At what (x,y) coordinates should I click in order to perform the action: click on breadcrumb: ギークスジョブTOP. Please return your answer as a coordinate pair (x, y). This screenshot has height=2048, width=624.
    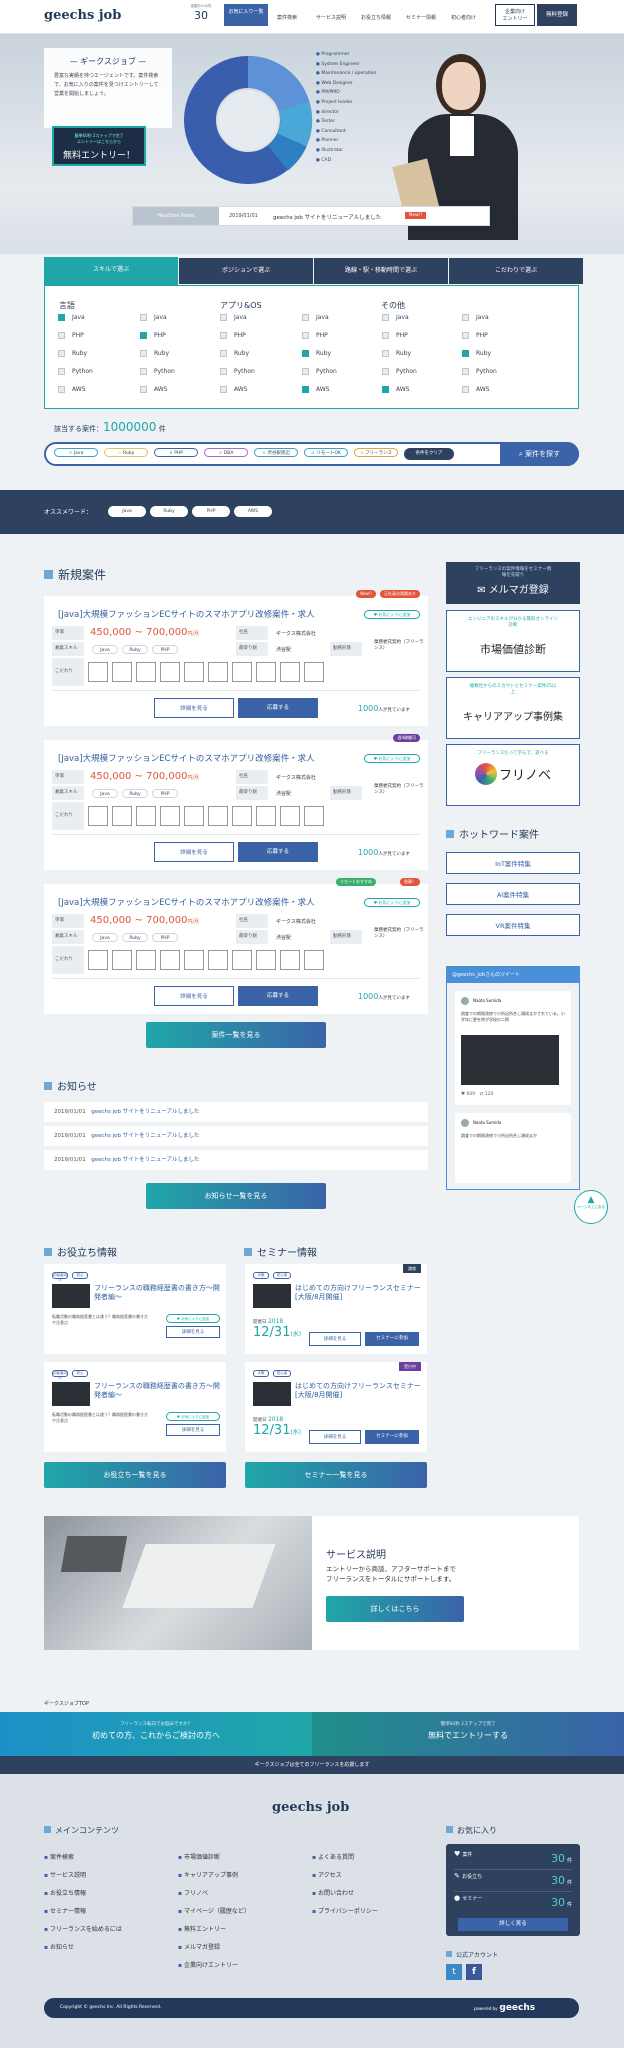
    Looking at the image, I should click on (66, 1703).